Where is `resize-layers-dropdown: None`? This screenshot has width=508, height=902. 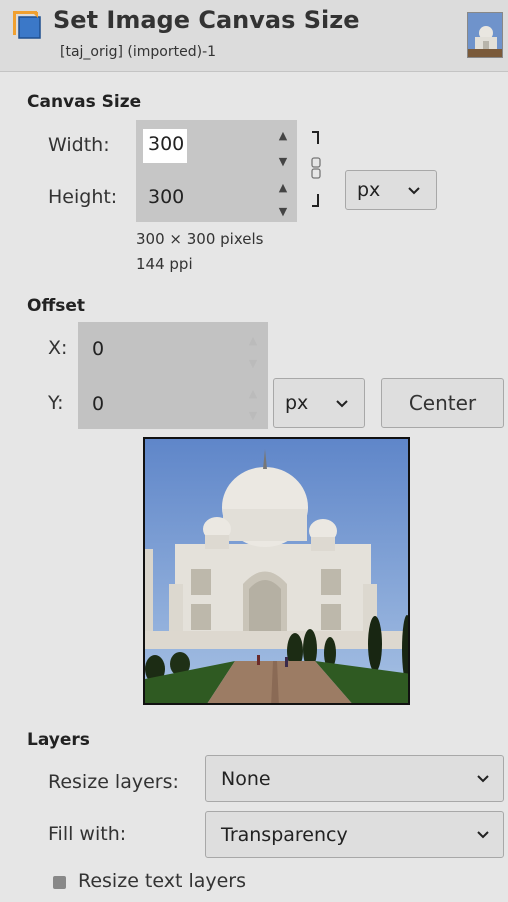 resize-layers-dropdown: None is located at coordinates (354, 778).